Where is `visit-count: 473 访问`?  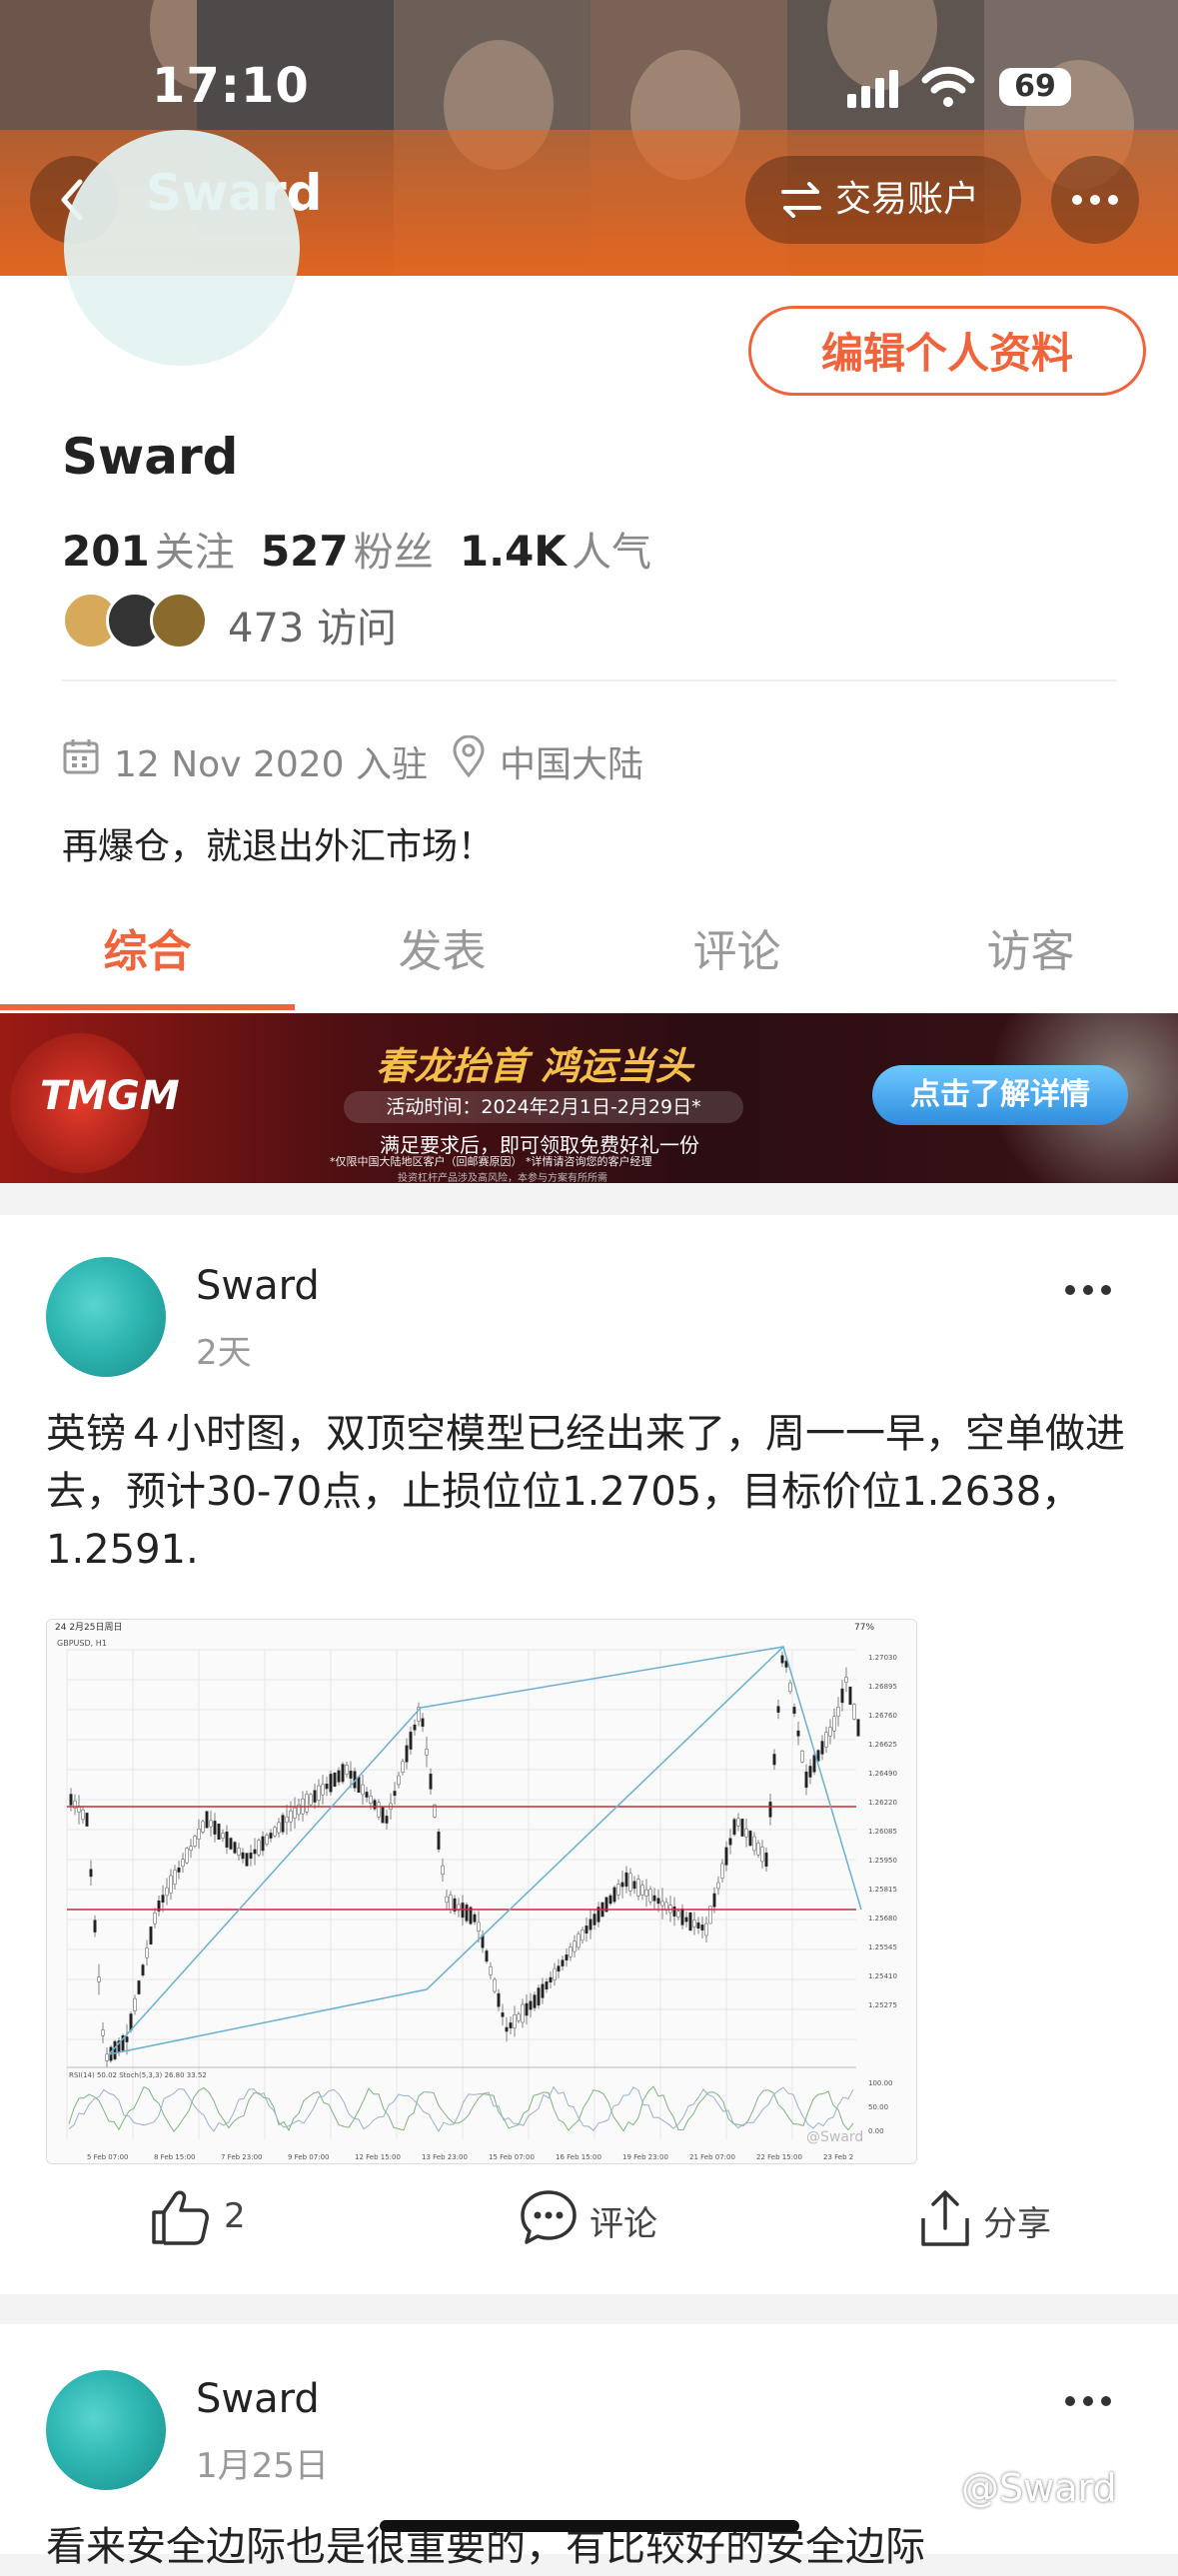 visit-count: 473 访问 is located at coordinates (312, 624).